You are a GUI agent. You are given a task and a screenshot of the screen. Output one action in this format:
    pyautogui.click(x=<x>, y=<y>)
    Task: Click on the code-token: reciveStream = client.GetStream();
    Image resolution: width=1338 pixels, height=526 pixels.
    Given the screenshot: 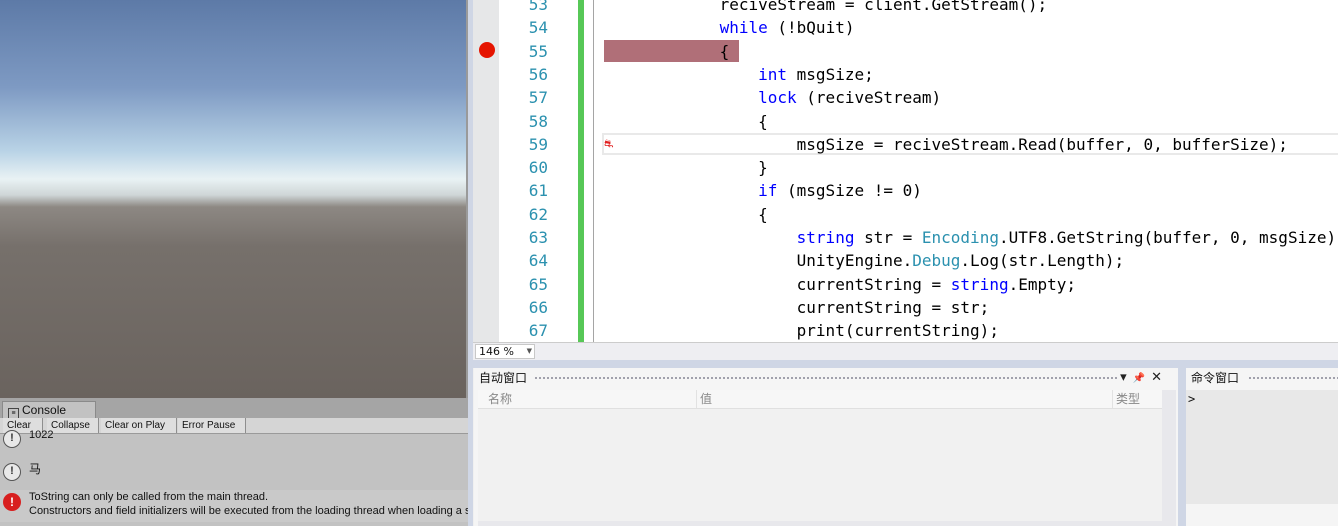 What is the action you would take?
    pyautogui.click(x=826, y=7)
    